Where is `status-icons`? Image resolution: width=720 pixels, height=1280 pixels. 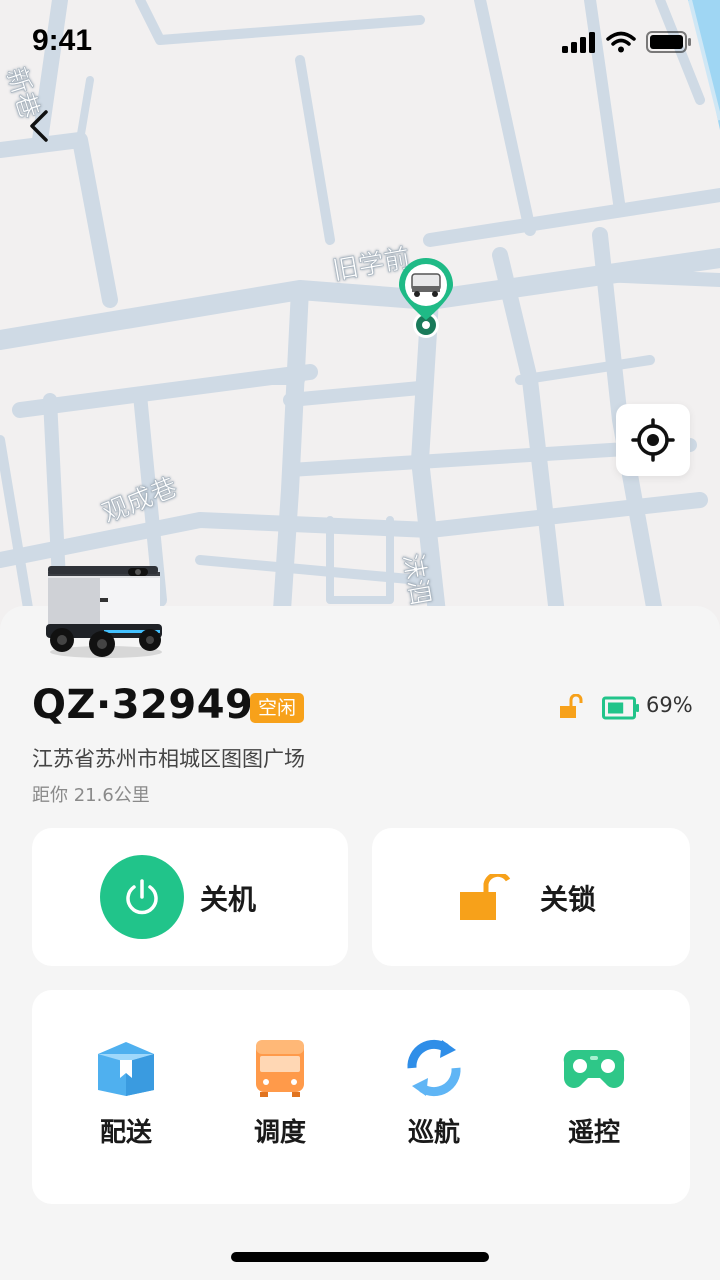
status-icons is located at coordinates (627, 42).